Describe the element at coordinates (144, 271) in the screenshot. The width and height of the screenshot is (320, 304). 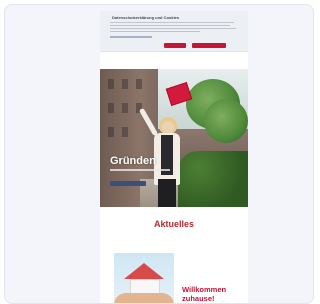
I see `house-icon` at that location.